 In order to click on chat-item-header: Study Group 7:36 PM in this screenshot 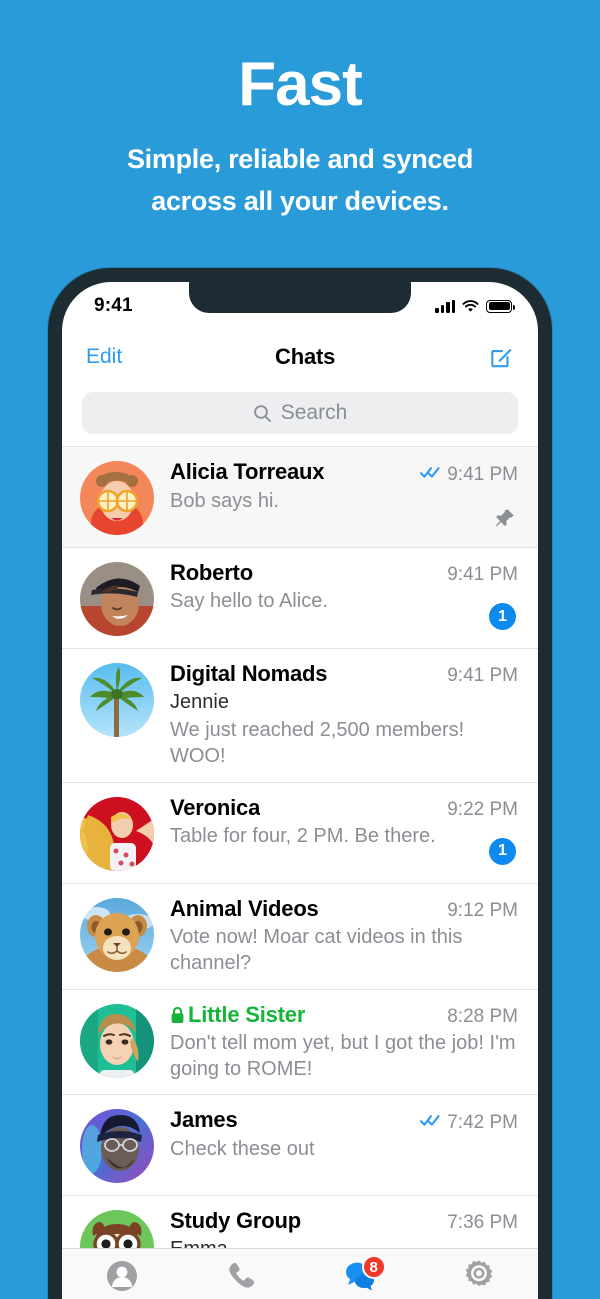, I will do `click(344, 1221)`.